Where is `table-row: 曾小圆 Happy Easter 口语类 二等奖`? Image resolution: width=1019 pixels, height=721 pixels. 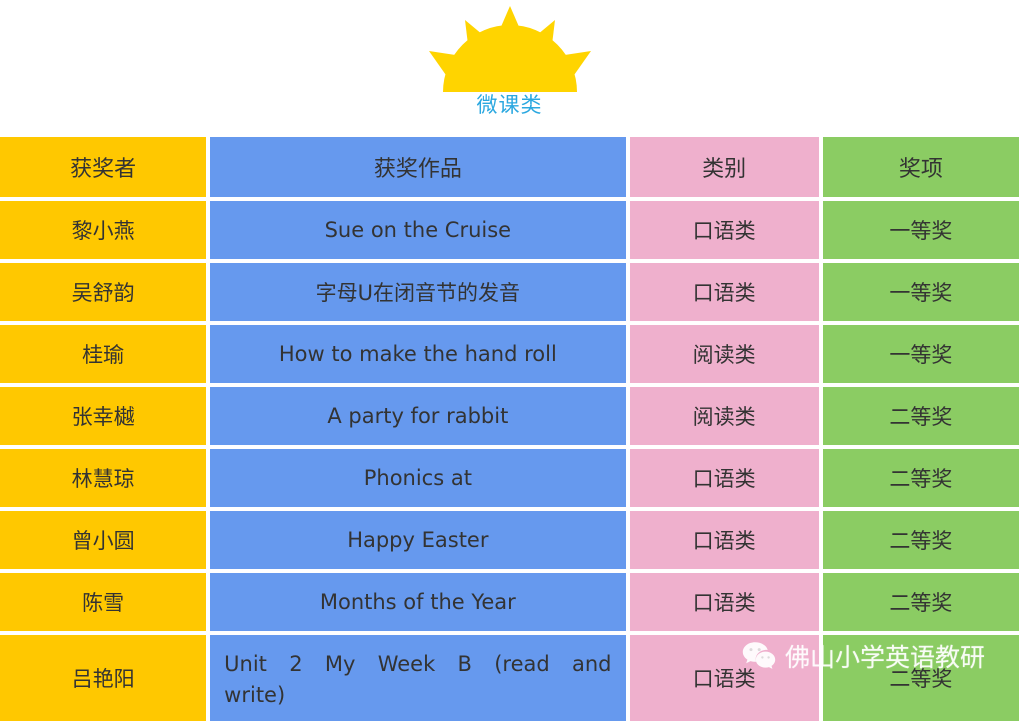
table-row: 曾小圆 Happy Easter 口语类 二等奖 is located at coordinates (509, 540).